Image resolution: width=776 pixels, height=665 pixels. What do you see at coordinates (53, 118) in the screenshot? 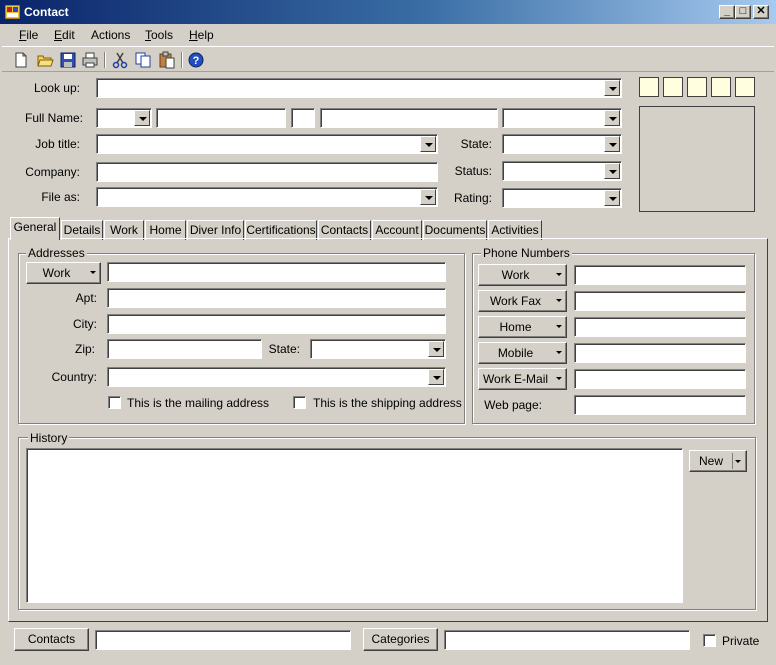
I see `fullname-label: Full Name:` at bounding box center [53, 118].